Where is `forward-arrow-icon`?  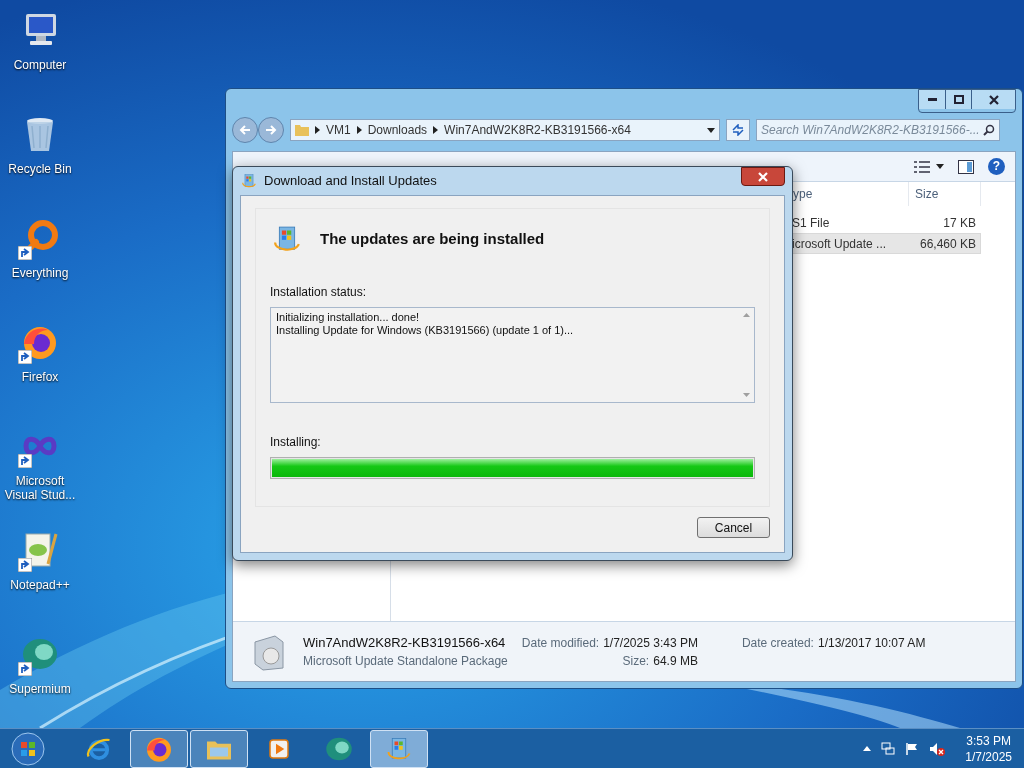 forward-arrow-icon is located at coordinates (271, 130).